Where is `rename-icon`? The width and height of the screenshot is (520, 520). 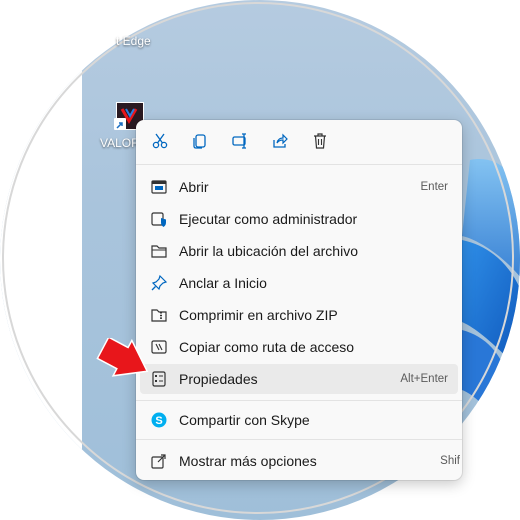 rename-icon is located at coordinates (240, 143).